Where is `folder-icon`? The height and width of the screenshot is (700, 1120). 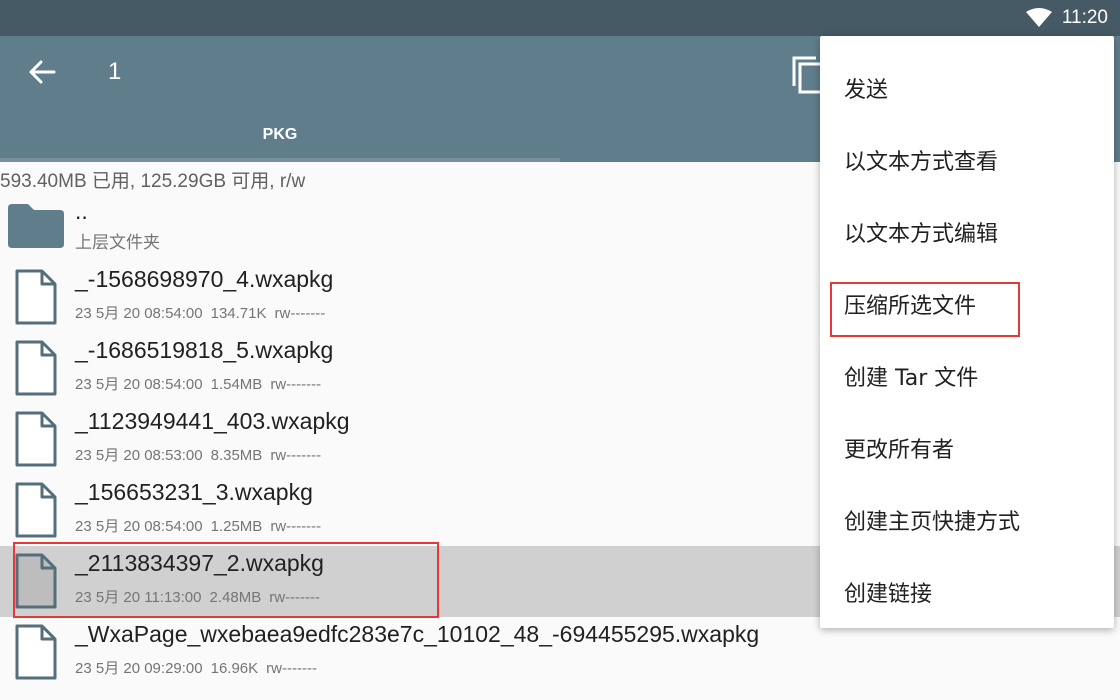 folder-icon is located at coordinates (36, 226).